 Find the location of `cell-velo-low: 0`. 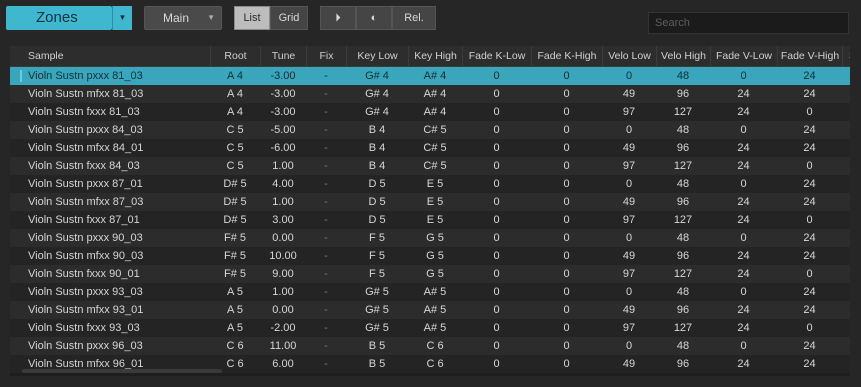

cell-velo-low: 0 is located at coordinates (629, 184).